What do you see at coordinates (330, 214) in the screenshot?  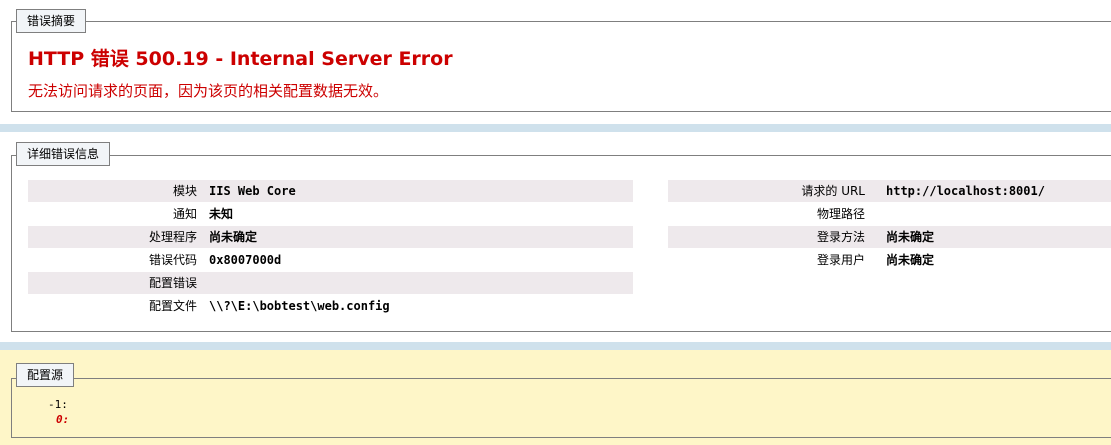 I see `detail-row-notification: 通知 未知` at bounding box center [330, 214].